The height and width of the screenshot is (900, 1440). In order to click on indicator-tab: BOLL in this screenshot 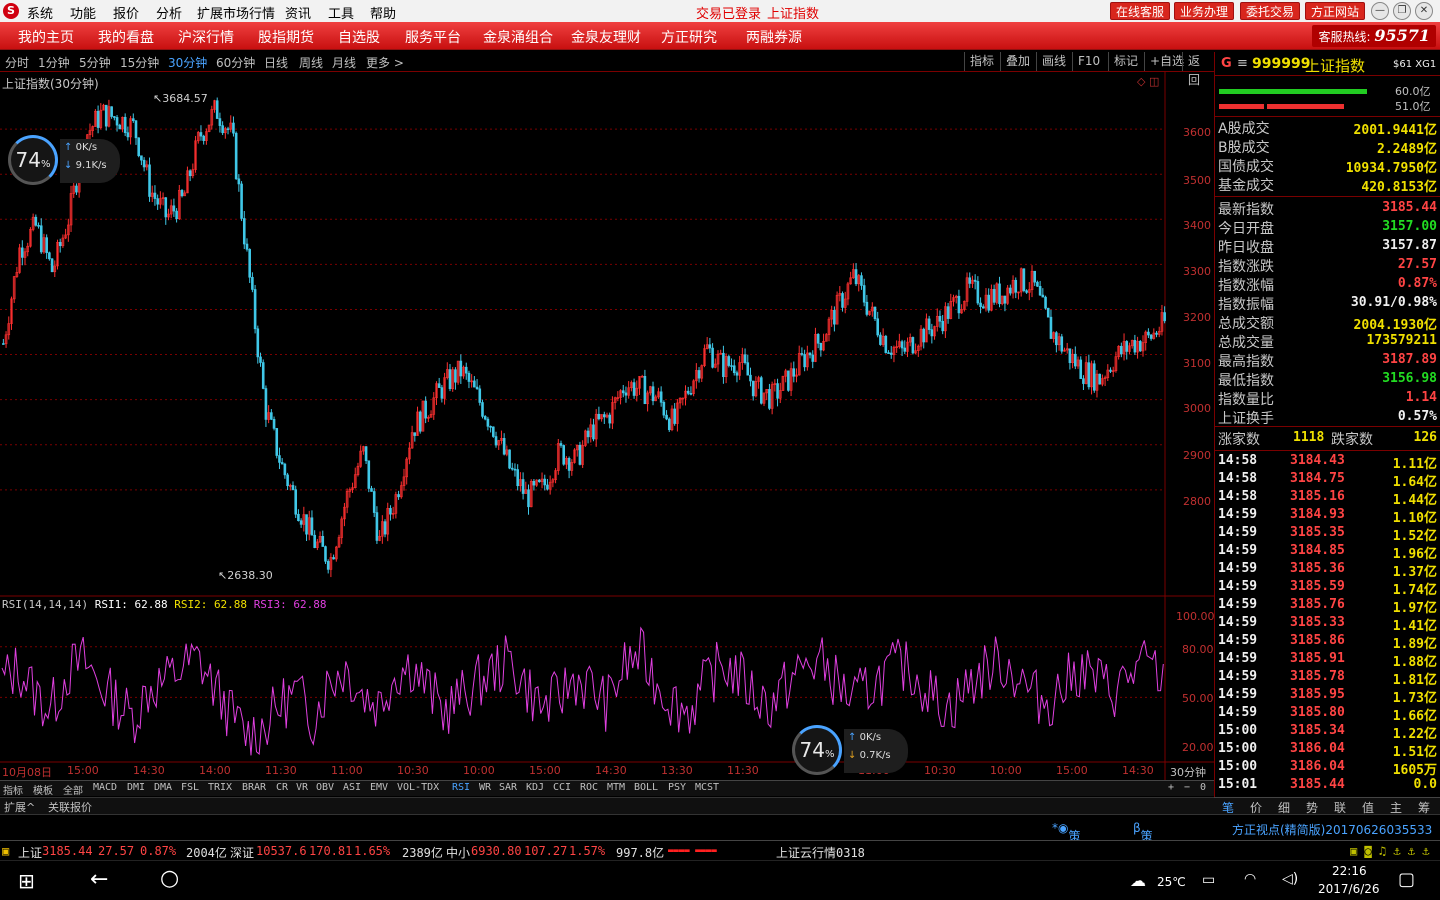, I will do `click(646, 787)`.